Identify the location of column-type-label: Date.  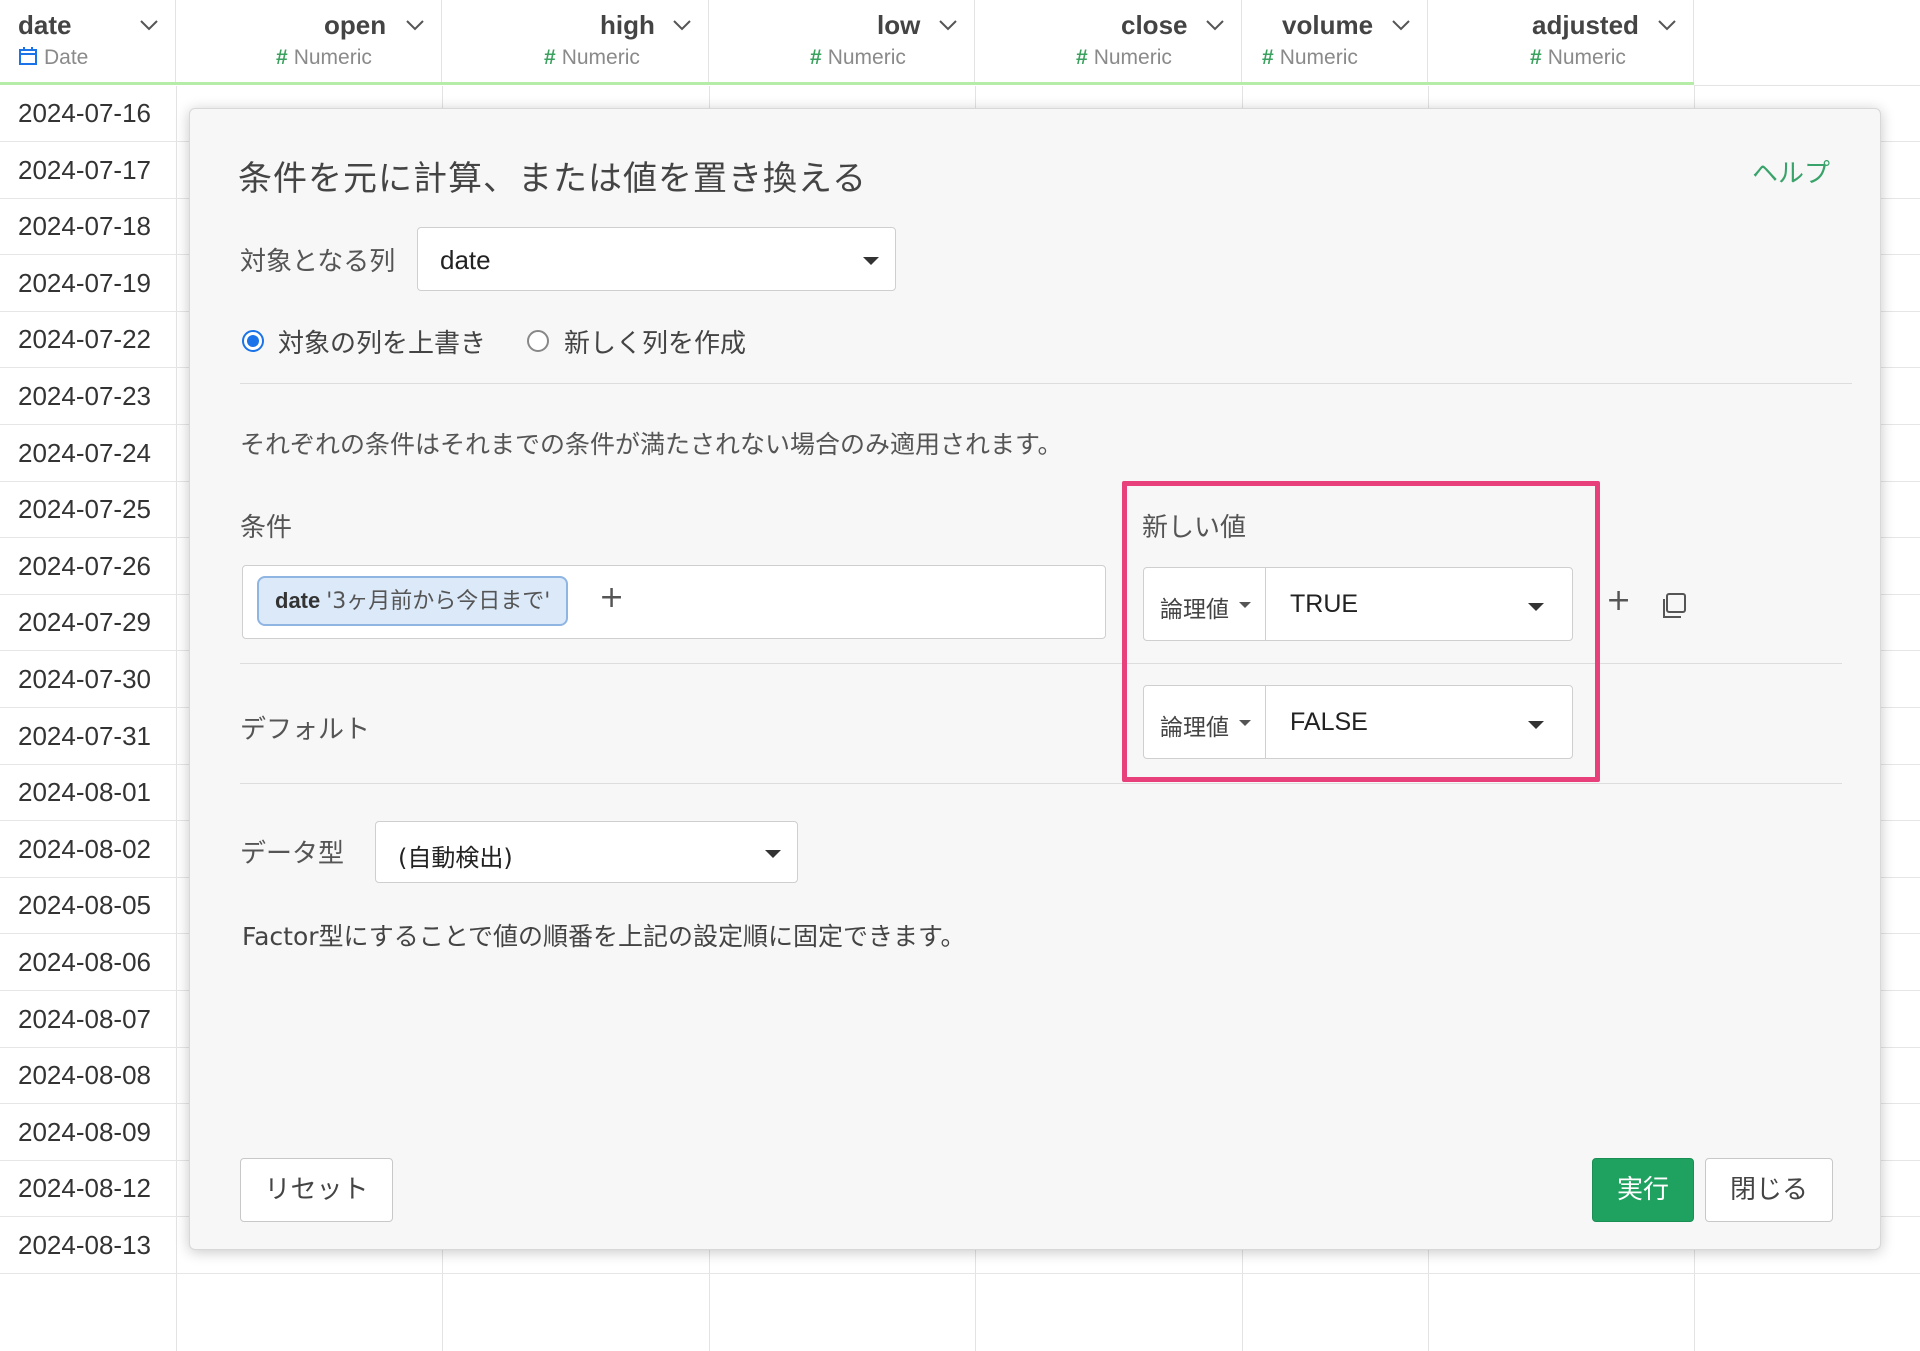
(66, 57).